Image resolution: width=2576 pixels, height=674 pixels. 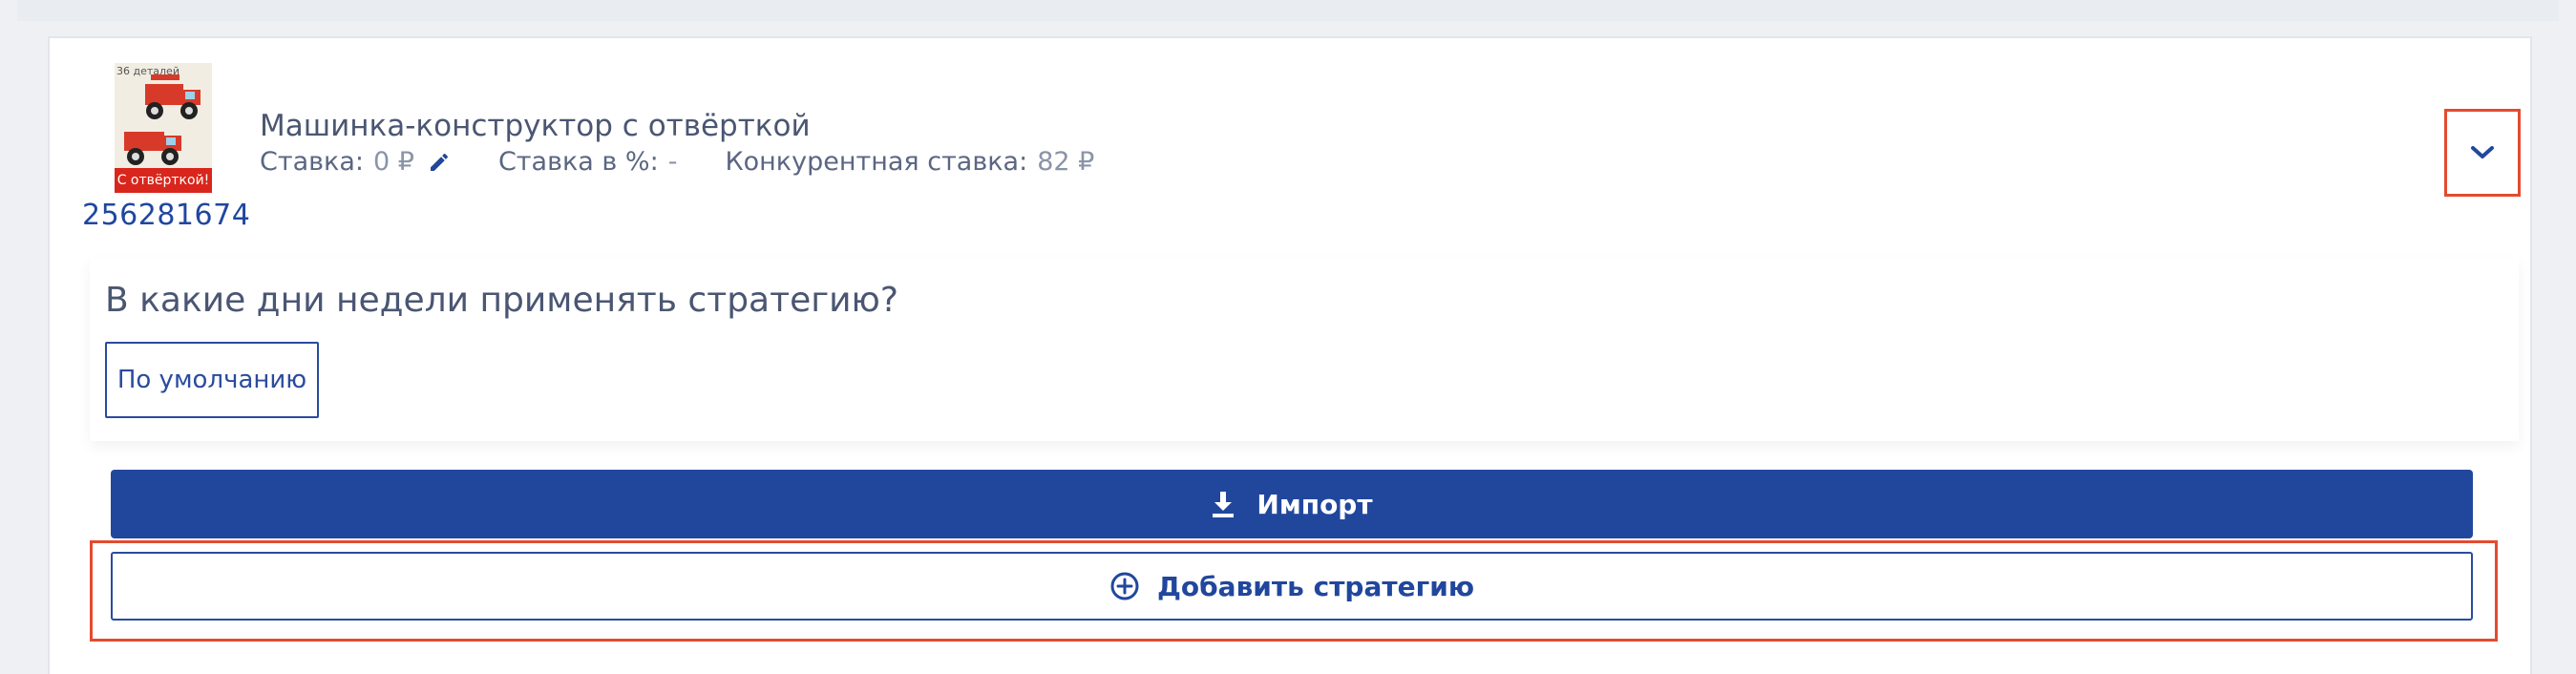 I want to click on default-button: По умолчанию, so click(x=212, y=380).